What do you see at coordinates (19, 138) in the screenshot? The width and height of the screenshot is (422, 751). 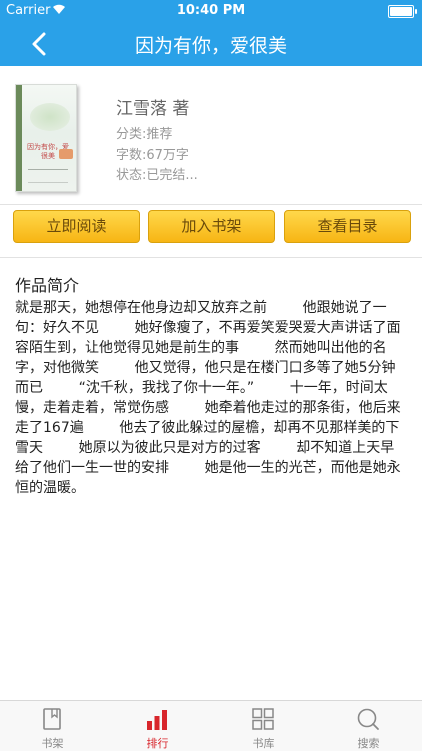 I see `cover-spine` at bounding box center [19, 138].